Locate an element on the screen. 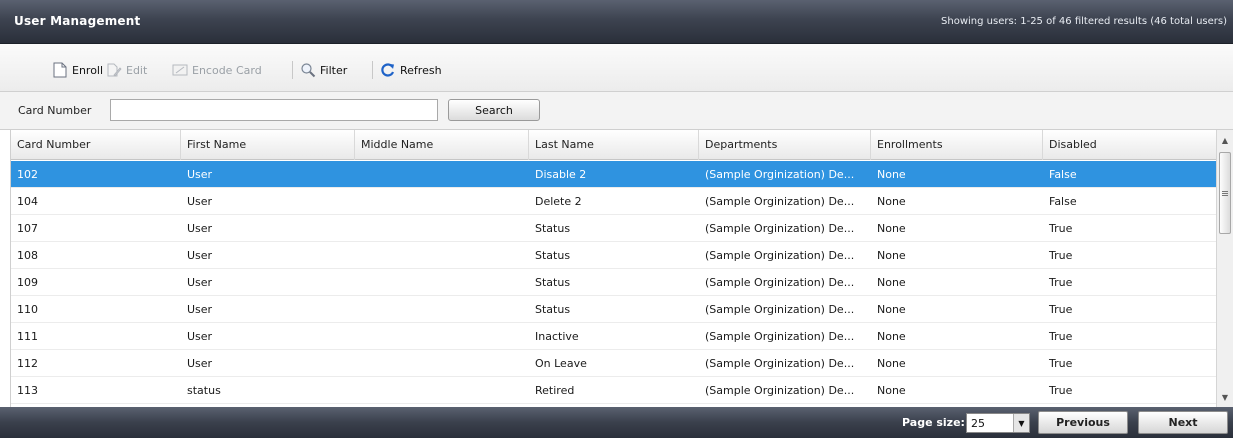 This screenshot has width=1233, height=438. column-header-card-number: Card Number is located at coordinates (96, 145).